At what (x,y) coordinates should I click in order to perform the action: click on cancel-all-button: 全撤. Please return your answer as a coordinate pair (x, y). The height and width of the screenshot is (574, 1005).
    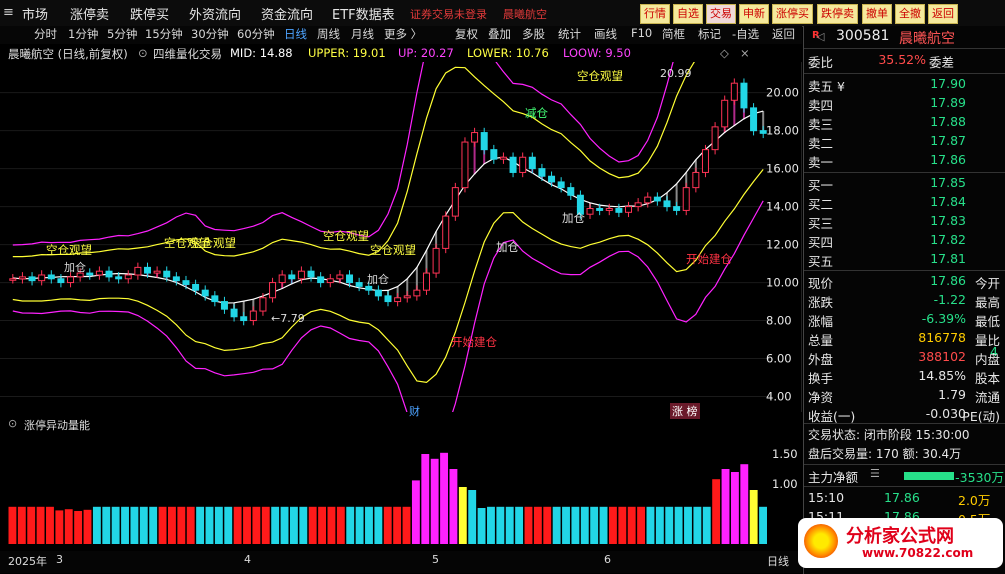
    Looking at the image, I should click on (910, 14).